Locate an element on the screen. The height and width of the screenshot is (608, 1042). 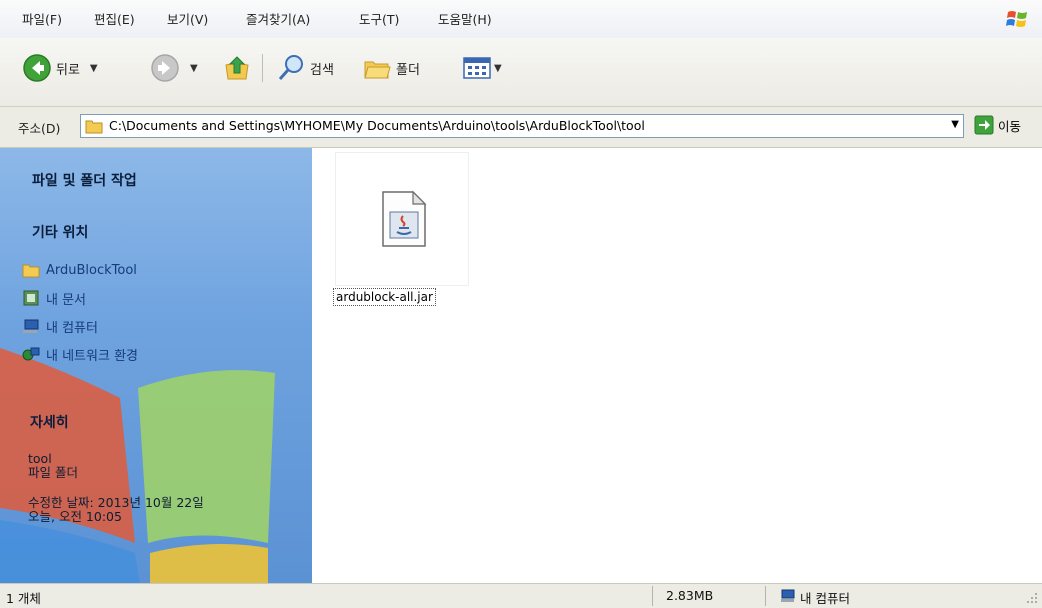
other-places-title: 기타 위치 is located at coordinates (60, 232).